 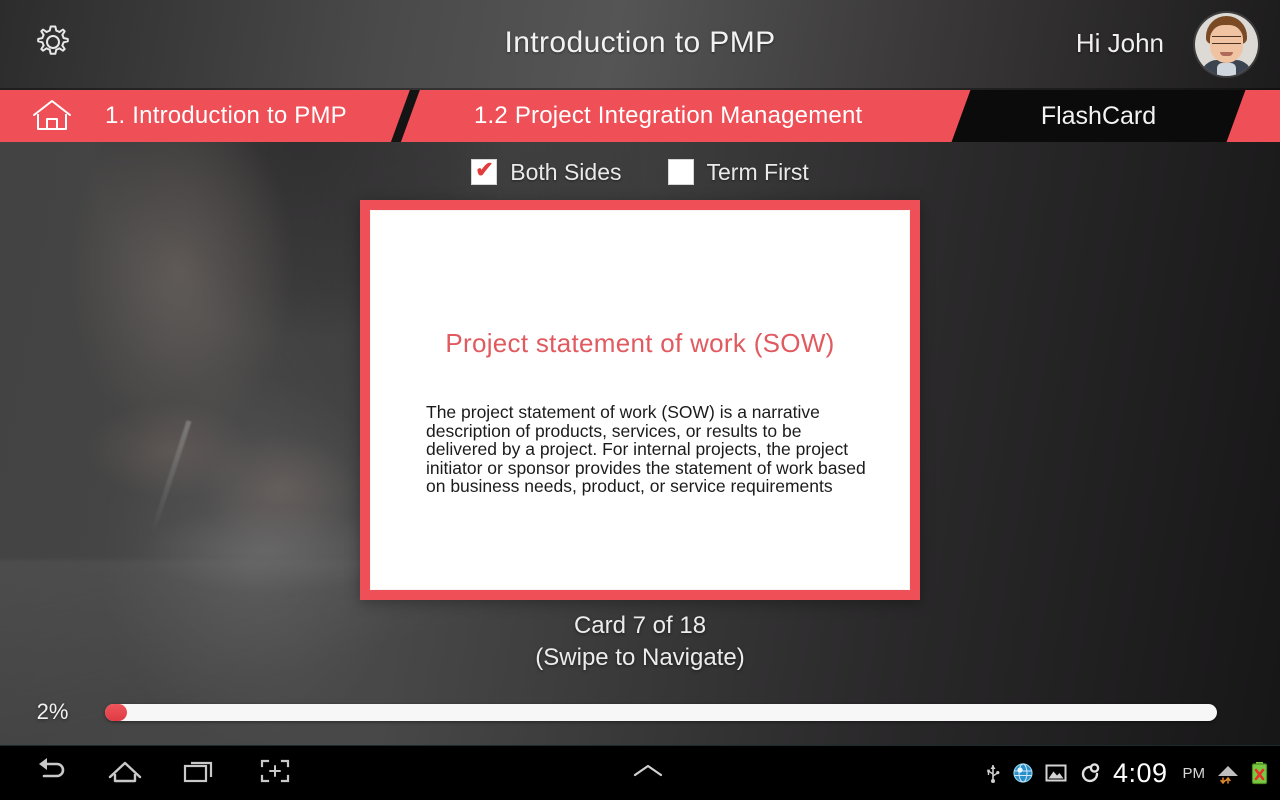 What do you see at coordinates (640, 45) in the screenshot?
I see `app-header: Introduction to PMP Hi John` at bounding box center [640, 45].